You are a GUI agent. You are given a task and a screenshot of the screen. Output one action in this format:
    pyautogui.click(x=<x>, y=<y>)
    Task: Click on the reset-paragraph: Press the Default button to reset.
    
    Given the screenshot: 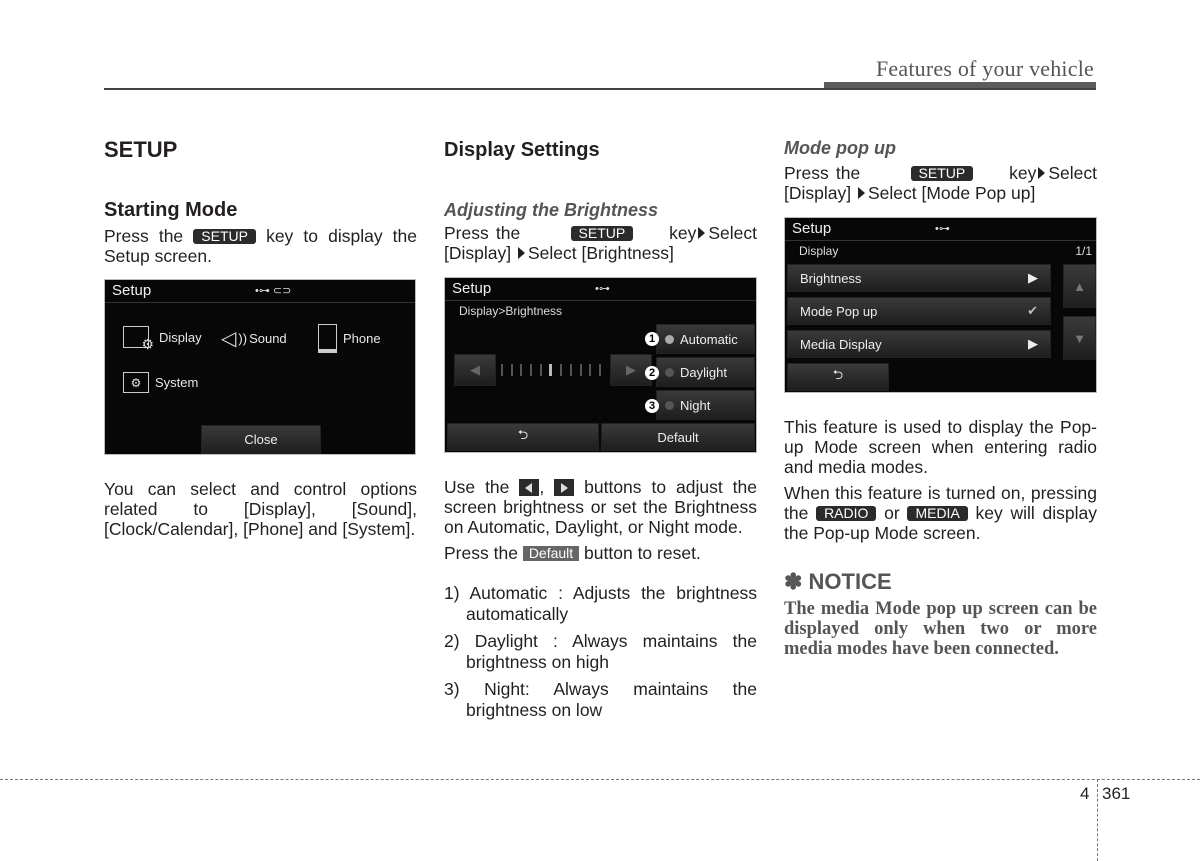 What is the action you would take?
    pyautogui.click(x=572, y=553)
    